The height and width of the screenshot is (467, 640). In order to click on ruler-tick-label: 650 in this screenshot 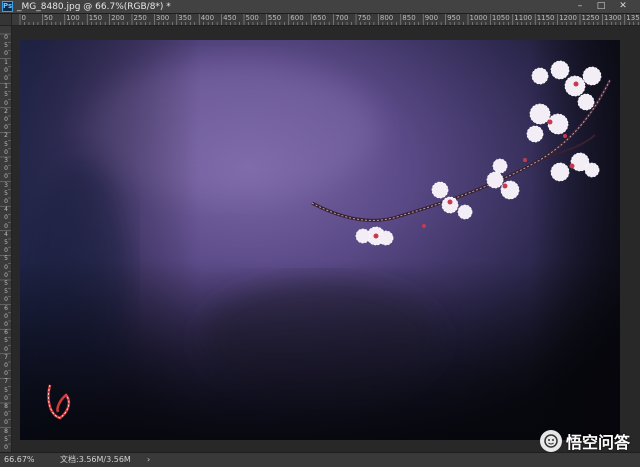, I will do `click(319, 18)`.